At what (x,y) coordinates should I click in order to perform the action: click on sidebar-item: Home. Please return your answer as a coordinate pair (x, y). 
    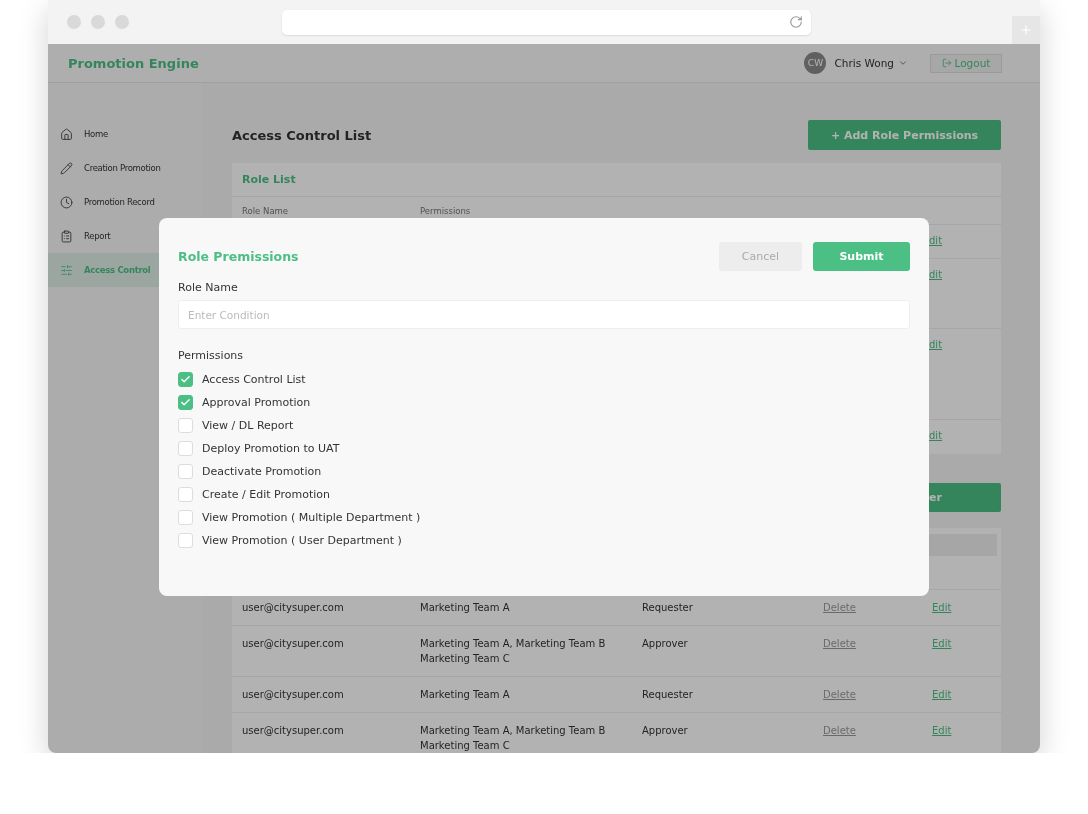
    Looking at the image, I should click on (125, 134).